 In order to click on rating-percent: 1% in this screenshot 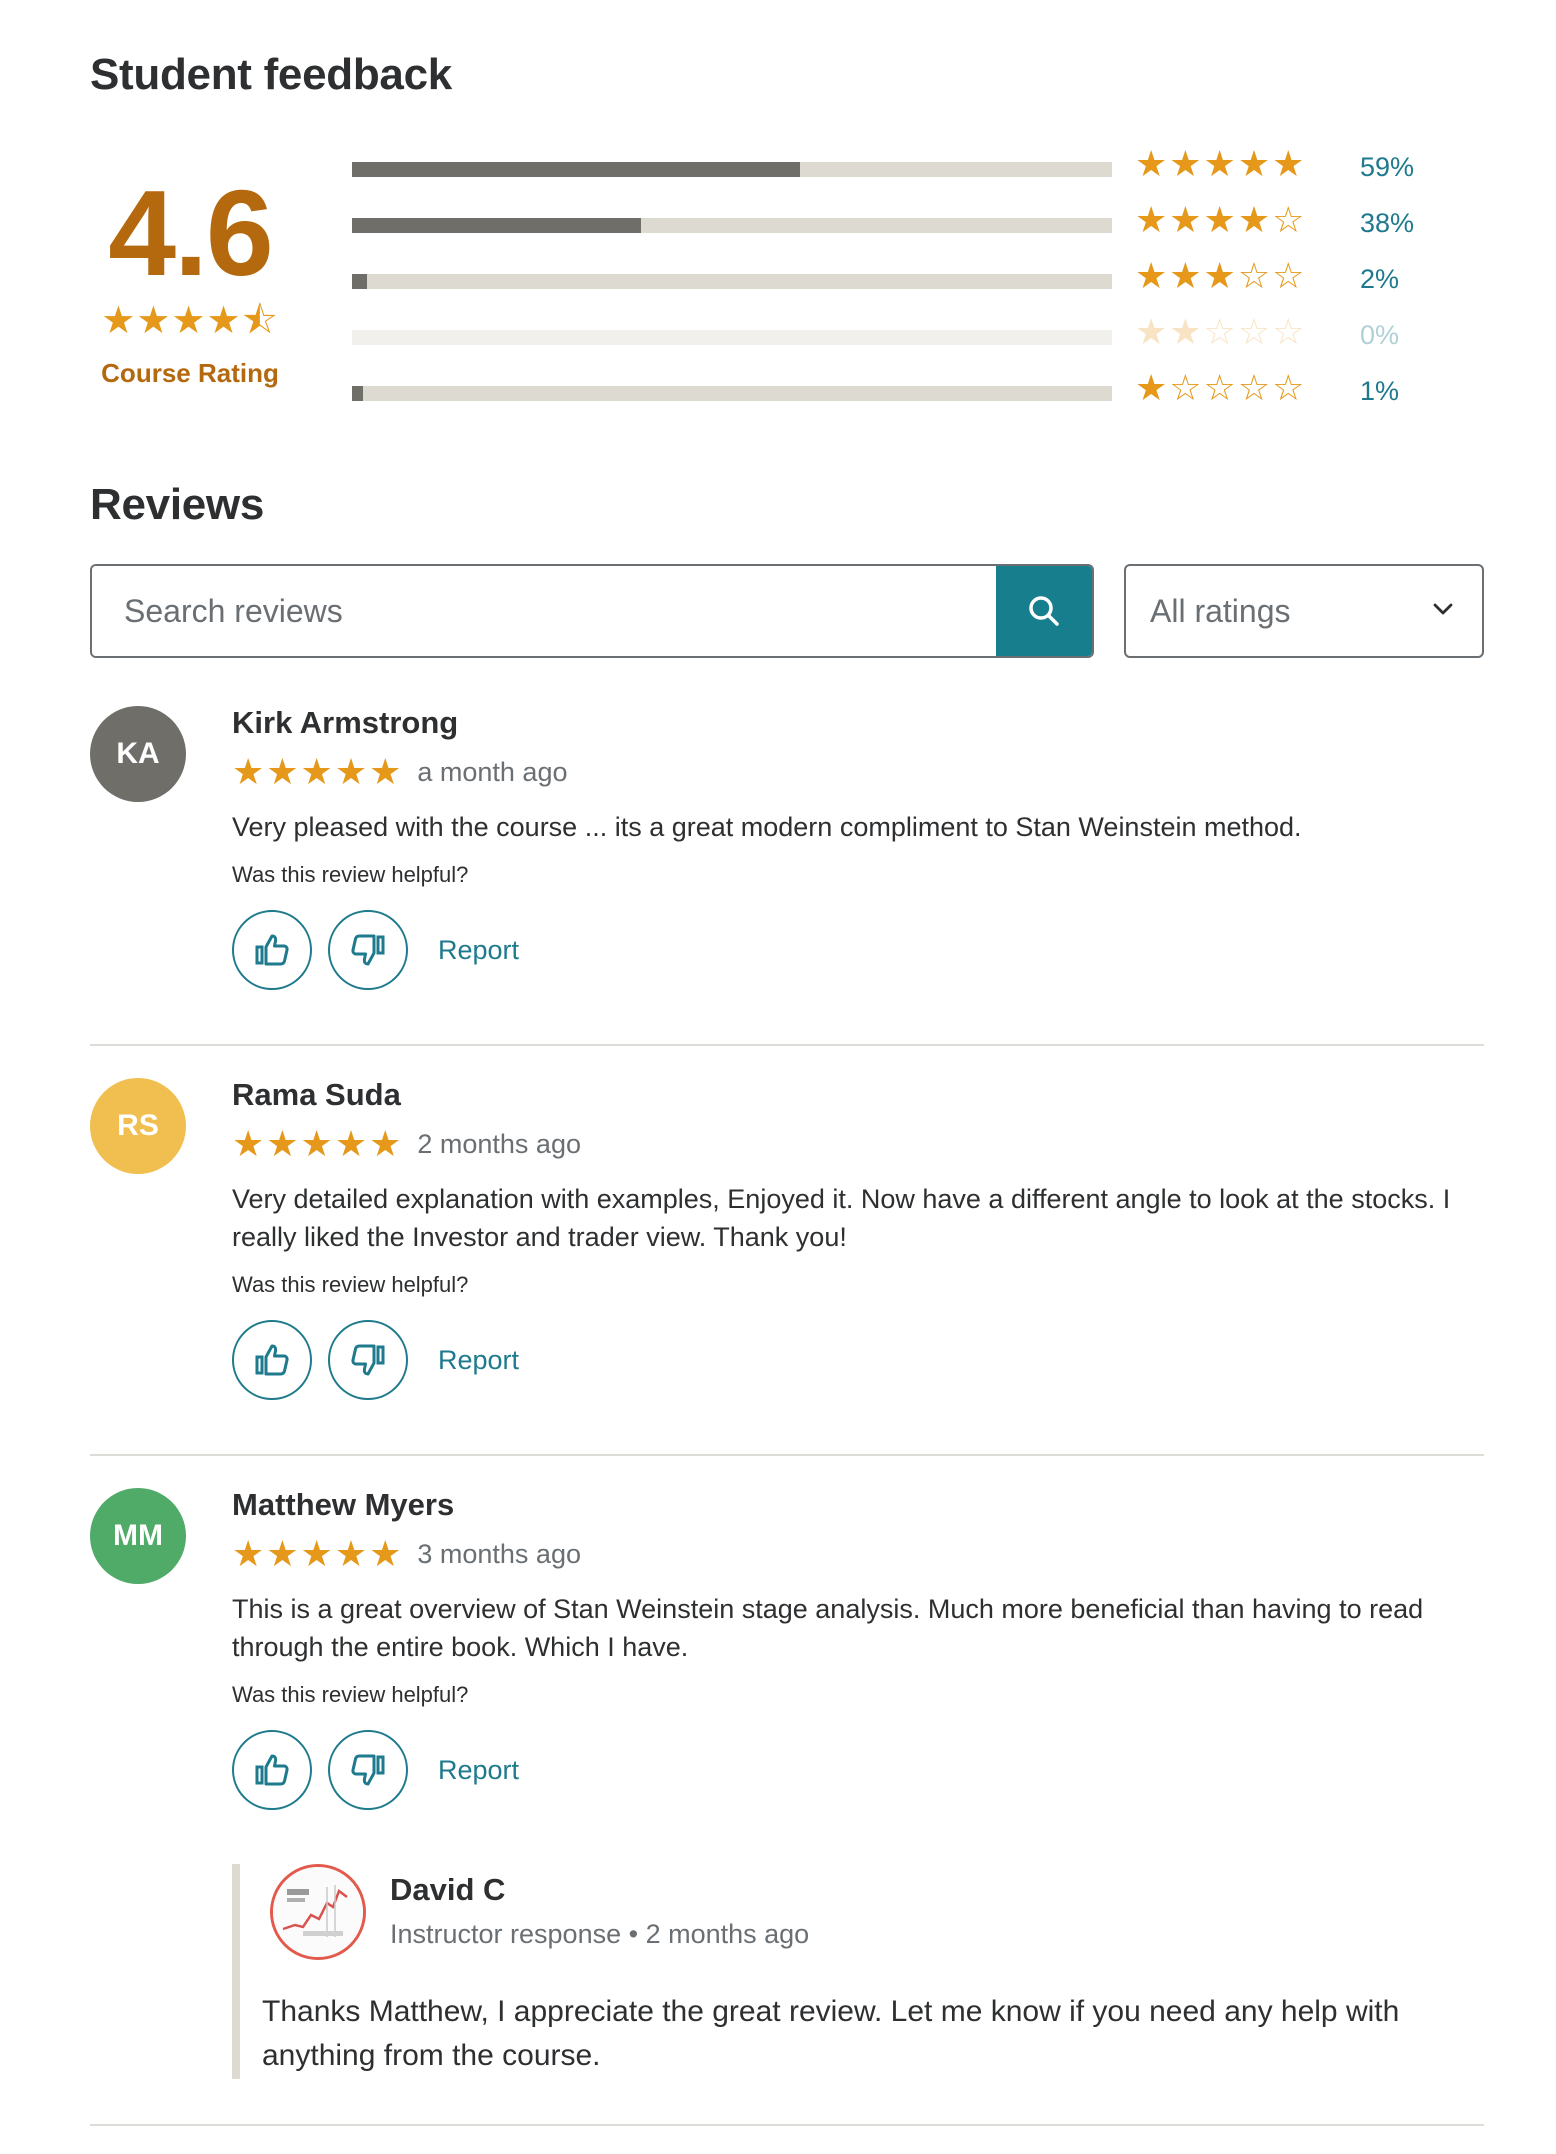, I will do `click(1379, 391)`.